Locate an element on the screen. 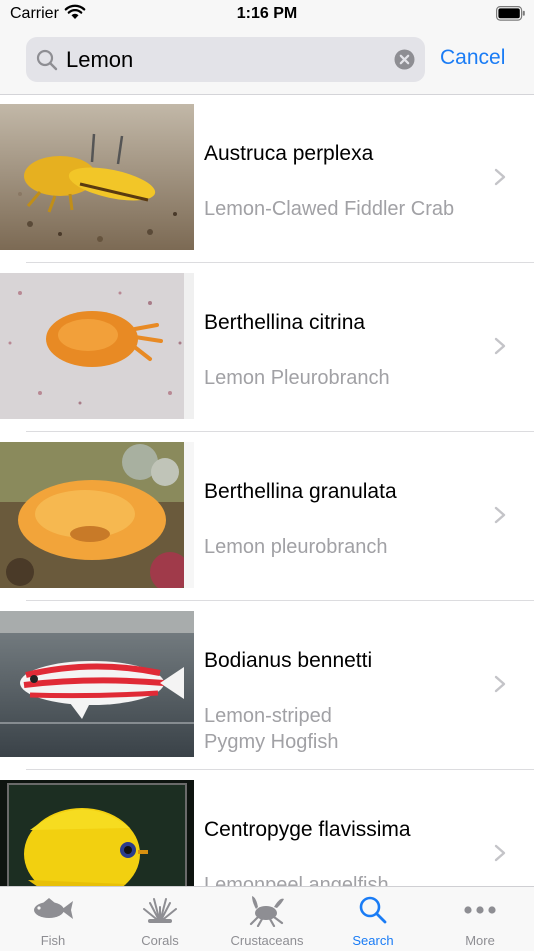 Image resolution: width=534 pixels, height=951 pixels. scientific-name: Centropyge flavissima is located at coordinates (307, 829).